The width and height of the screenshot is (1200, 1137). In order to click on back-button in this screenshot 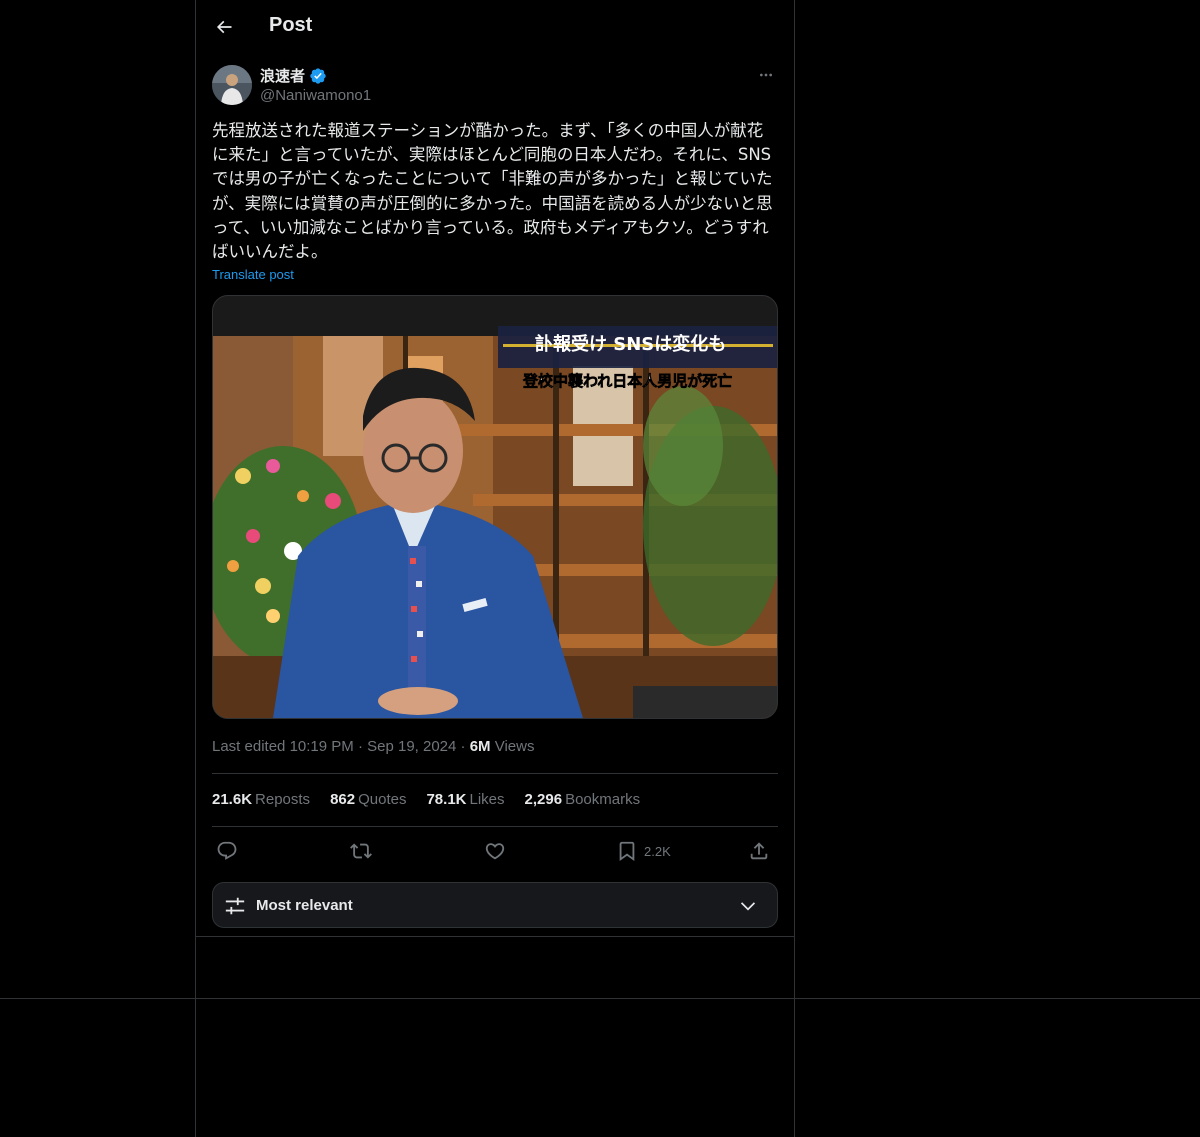, I will do `click(224, 27)`.